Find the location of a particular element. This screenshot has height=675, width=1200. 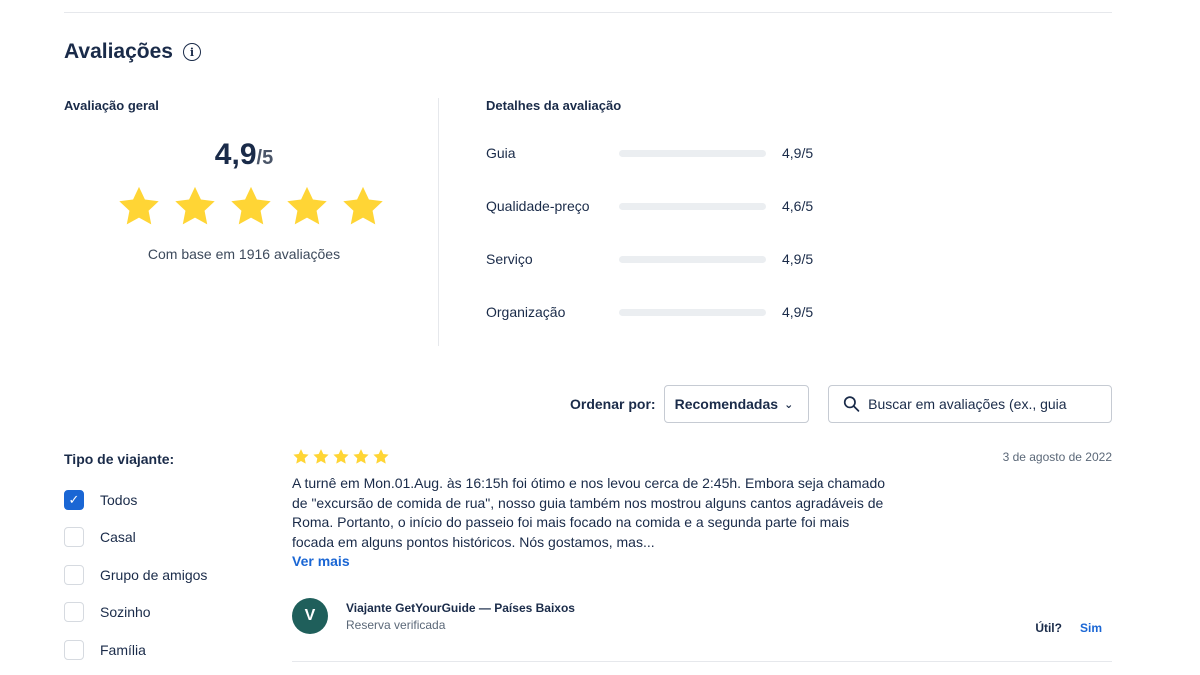

review-divider is located at coordinates (702, 661).